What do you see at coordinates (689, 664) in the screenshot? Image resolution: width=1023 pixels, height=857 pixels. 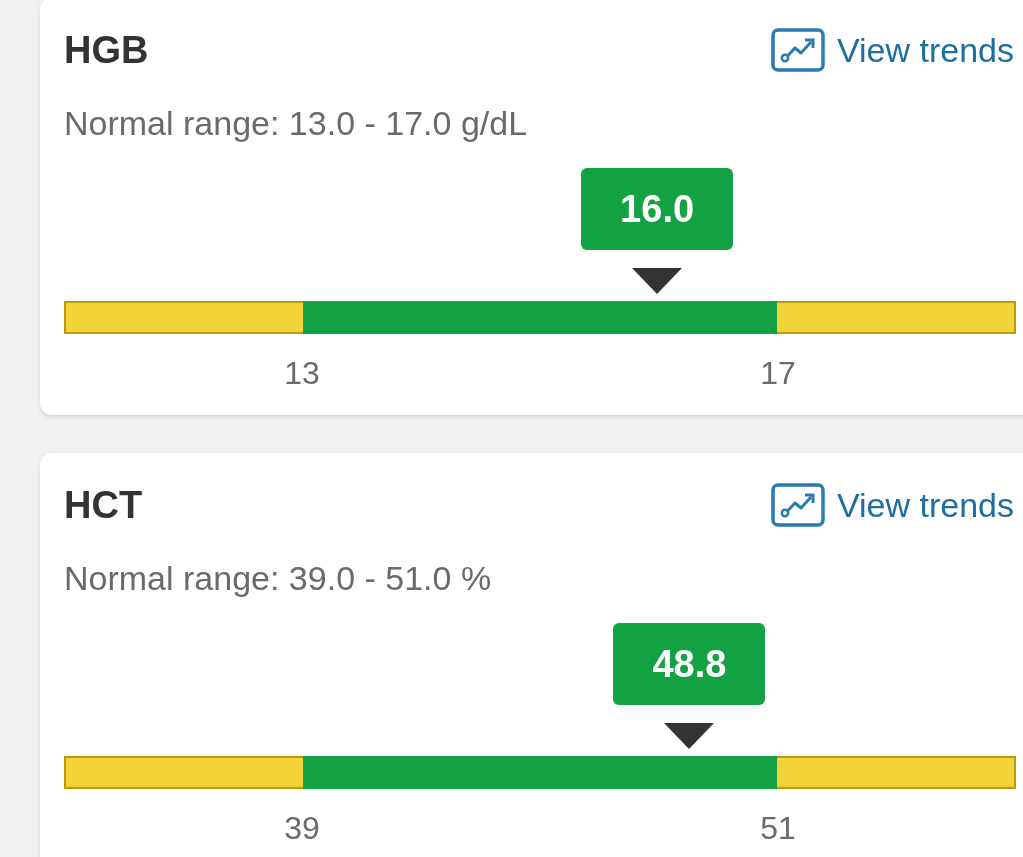 I see `value-badge: 48.8` at bounding box center [689, 664].